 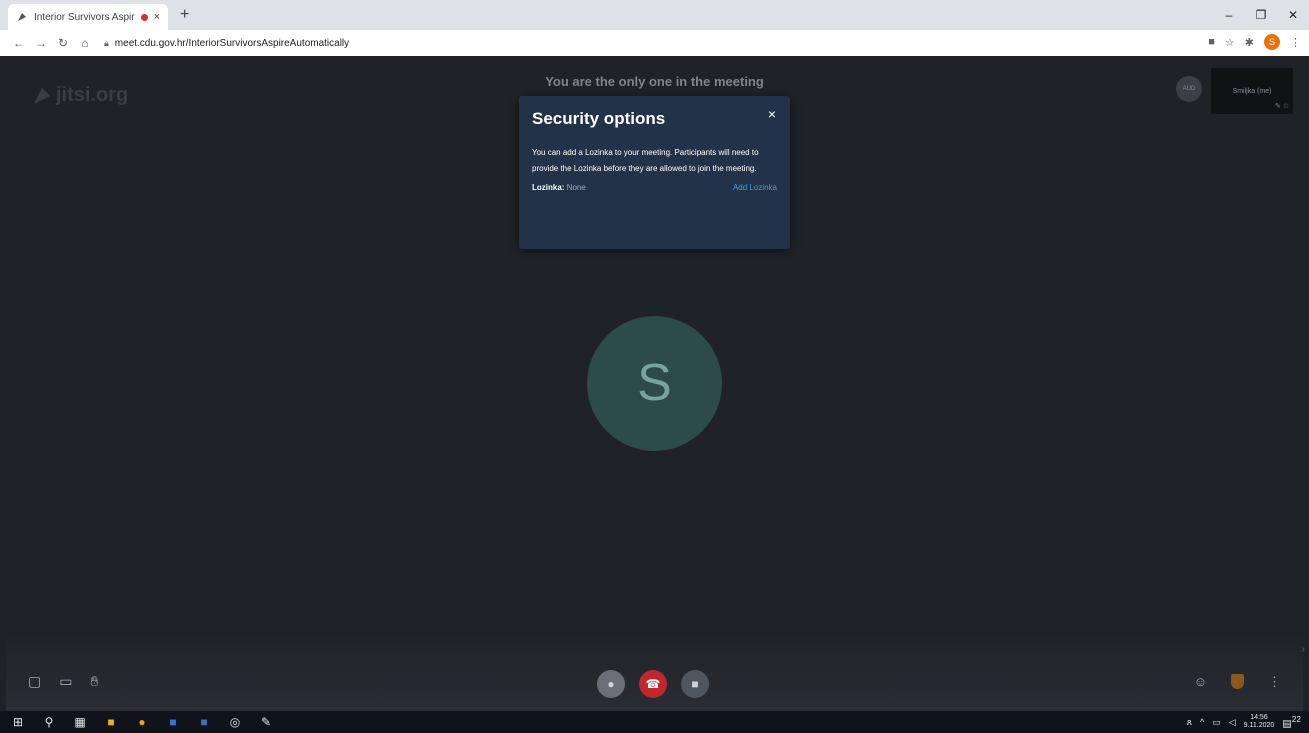 What do you see at coordinates (22, 17) in the screenshot?
I see `jitsi-favicon-icon` at bounding box center [22, 17].